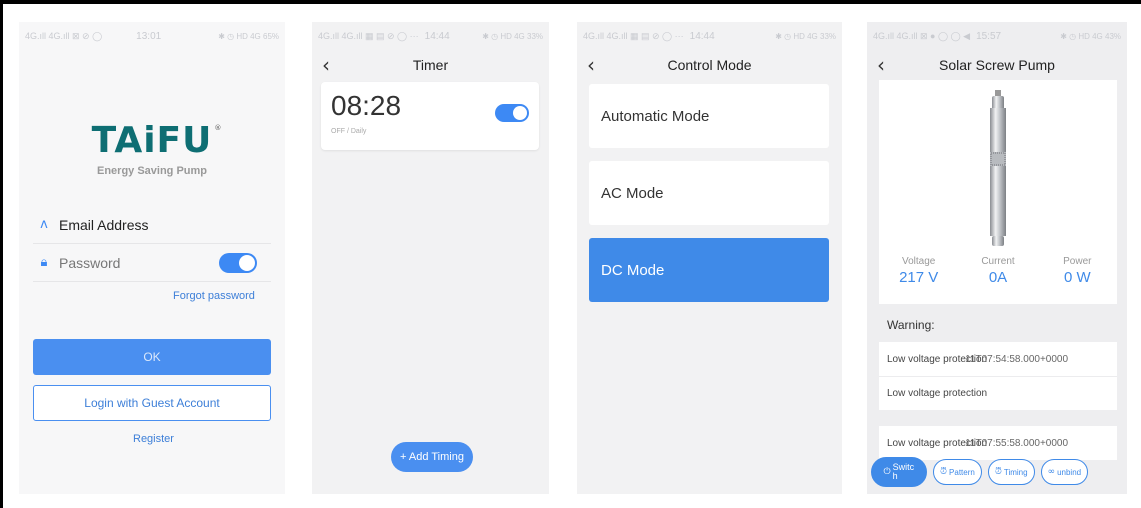  What do you see at coordinates (248, 36) in the screenshot?
I see `status-battery: ✱ ◷ HD 4G 65%` at bounding box center [248, 36].